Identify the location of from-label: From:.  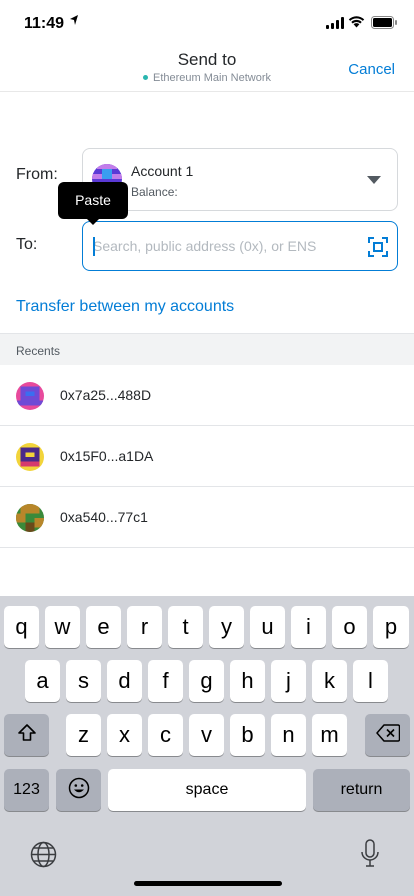
(37, 174).